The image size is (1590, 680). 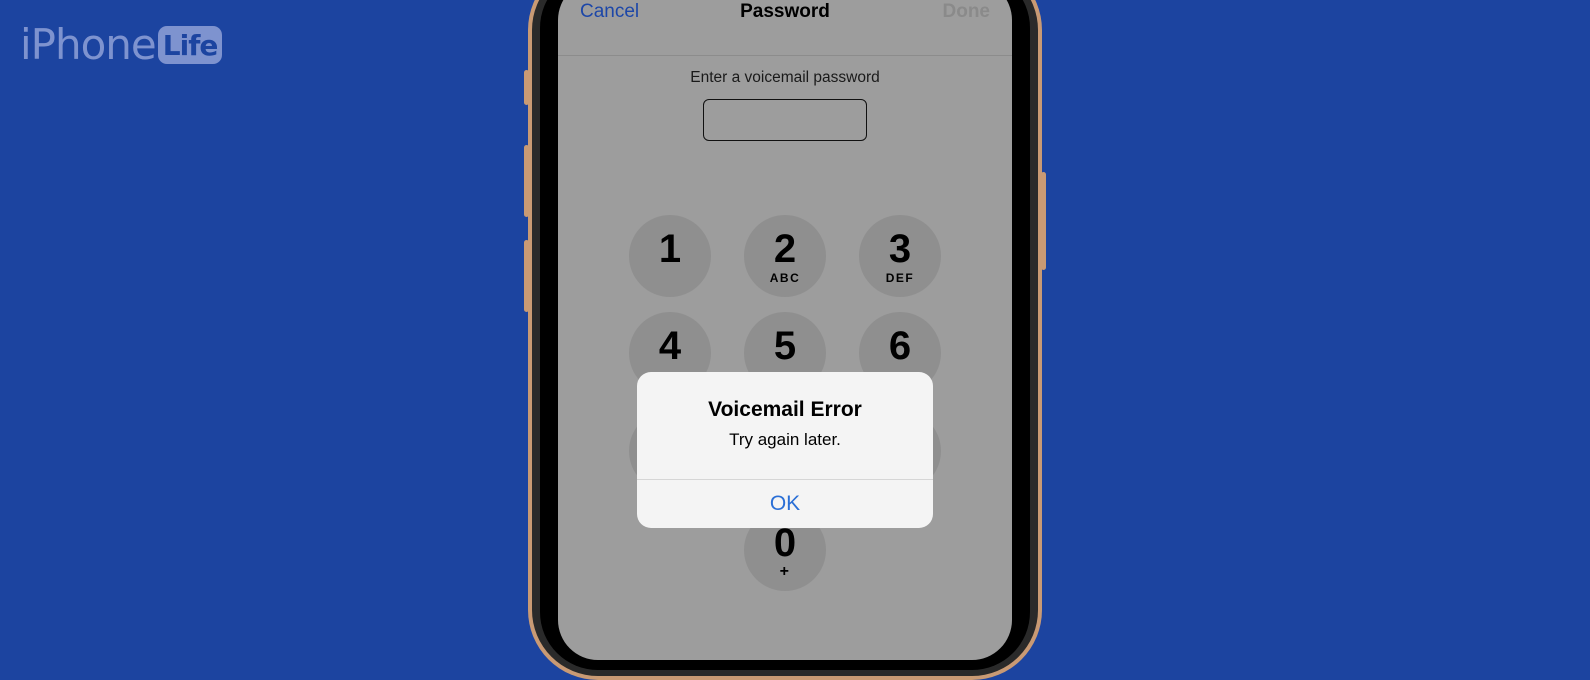 What do you see at coordinates (88, 44) in the screenshot?
I see `logo-wordmark: iPhone` at bounding box center [88, 44].